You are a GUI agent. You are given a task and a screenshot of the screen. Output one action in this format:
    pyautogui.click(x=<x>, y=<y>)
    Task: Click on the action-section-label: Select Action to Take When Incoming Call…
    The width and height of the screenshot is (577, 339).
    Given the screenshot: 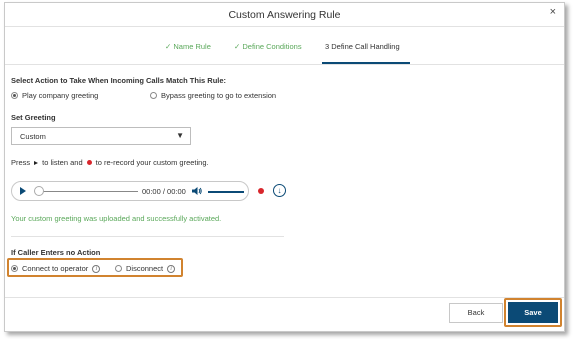 What is the action you would take?
    pyautogui.click(x=119, y=80)
    